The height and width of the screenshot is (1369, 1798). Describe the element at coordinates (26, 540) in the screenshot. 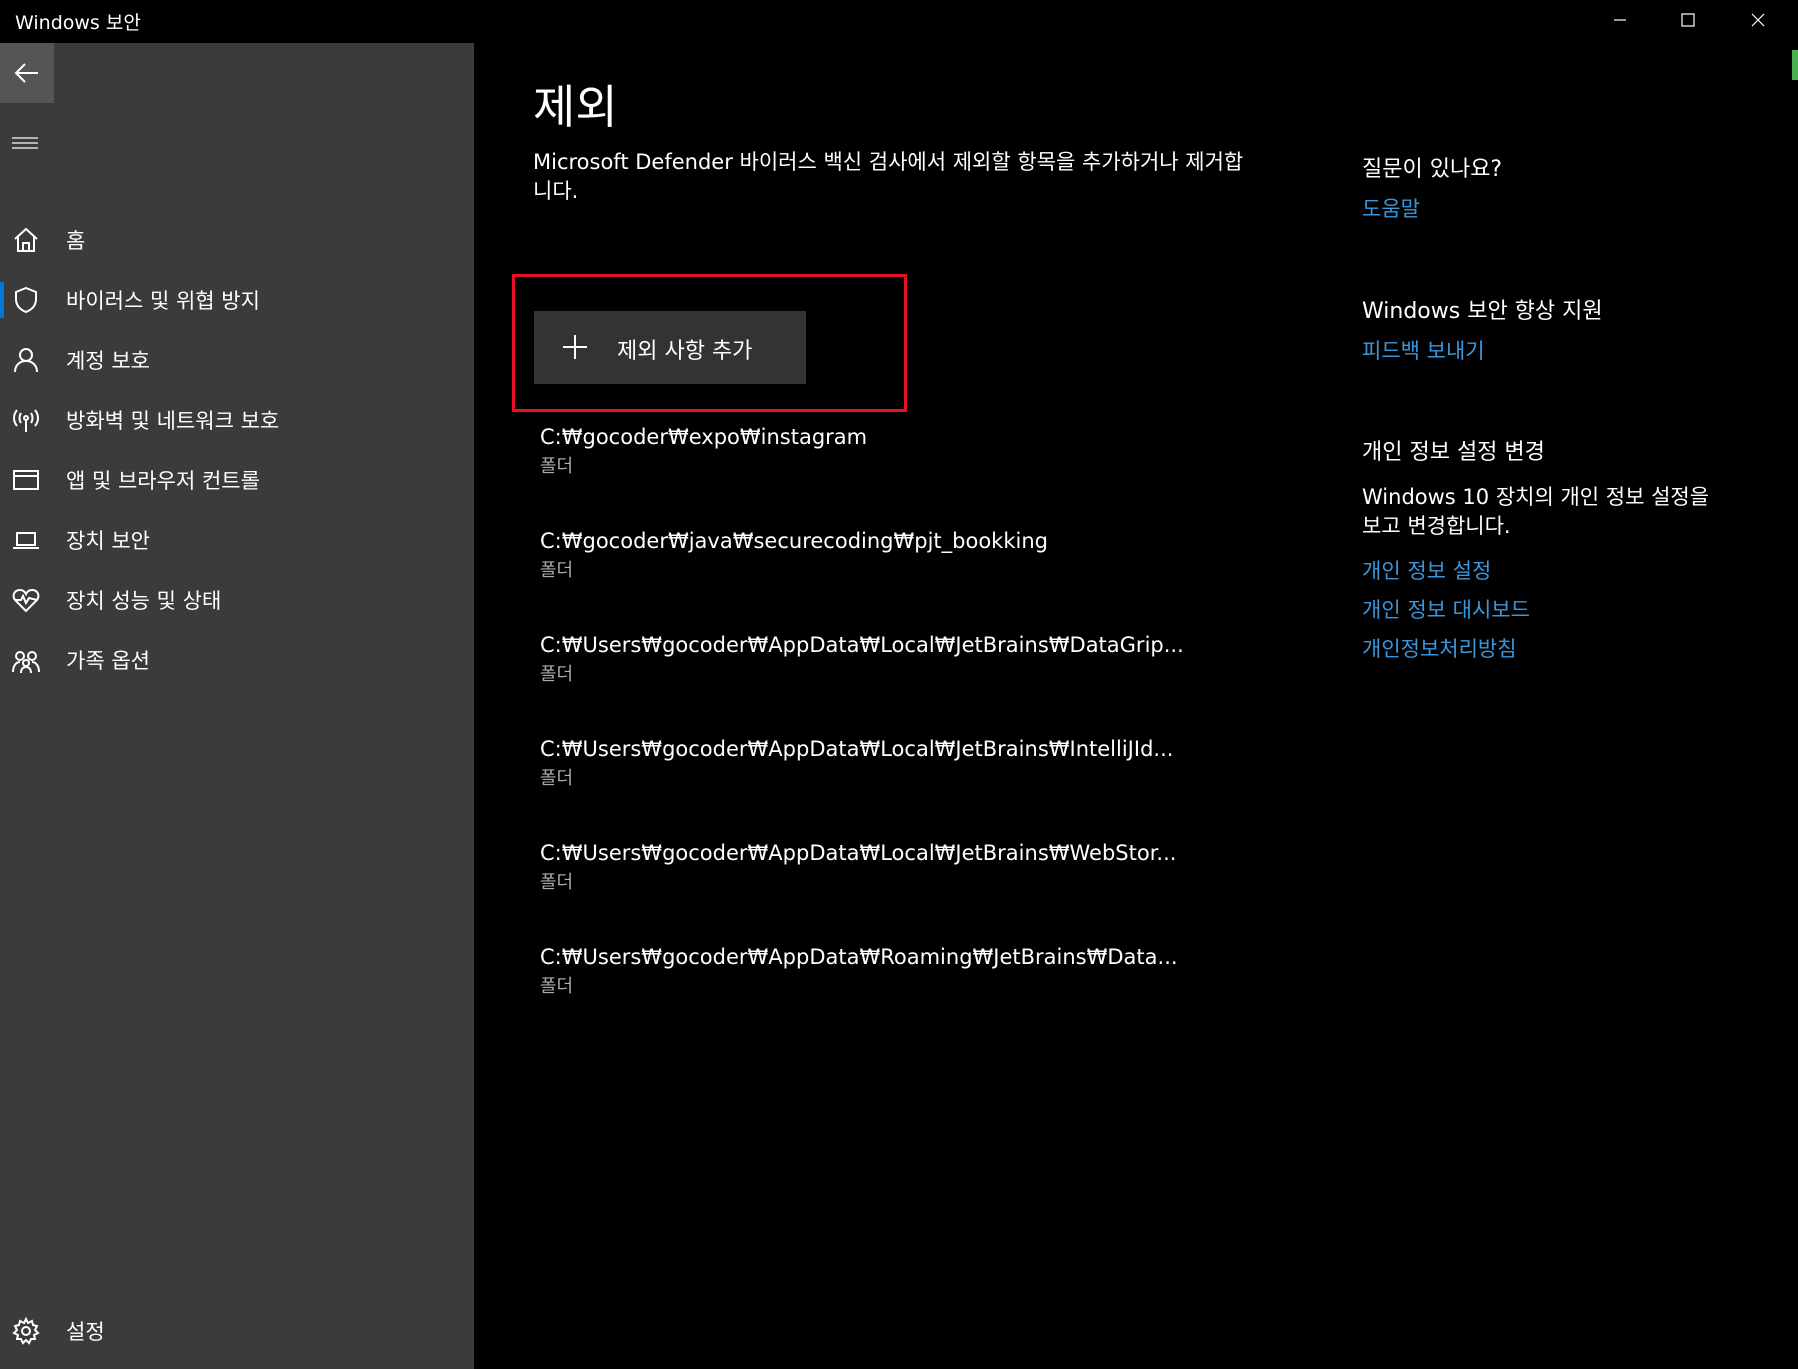

I see `laptop-icon` at that location.